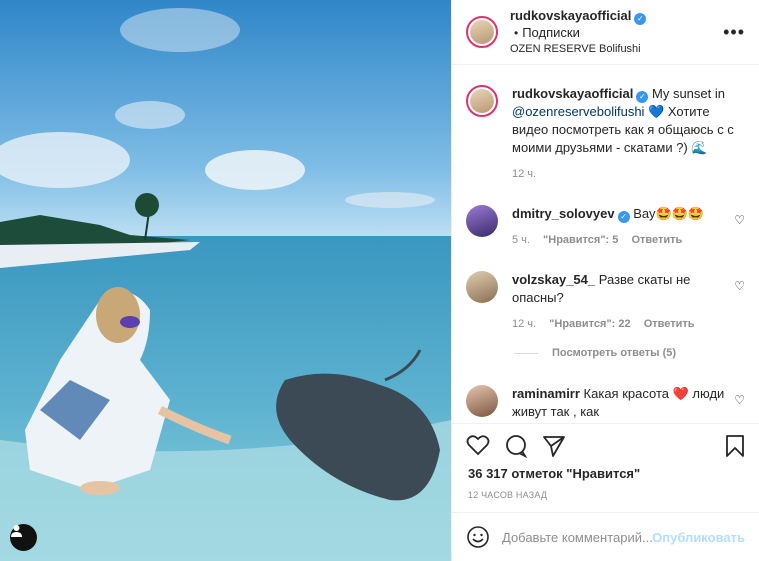 The image size is (759, 561). I want to click on save-bookmark-icon, so click(735, 448).